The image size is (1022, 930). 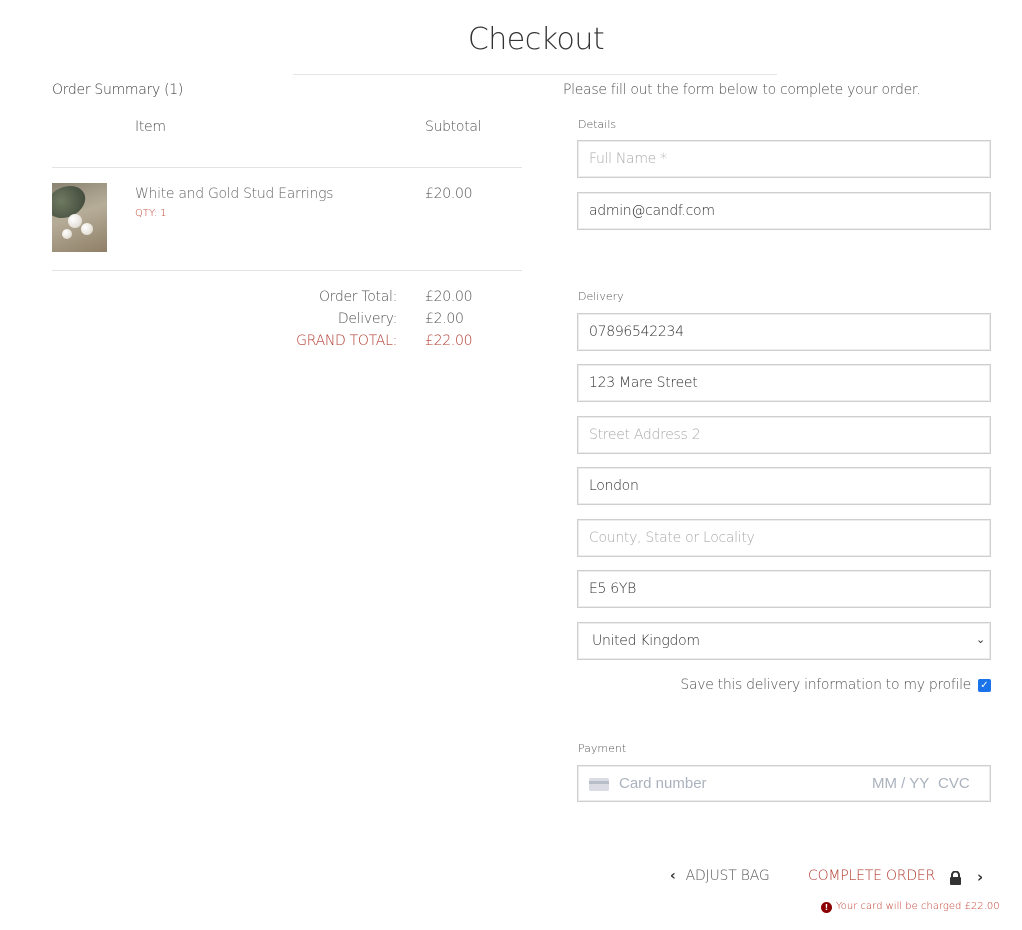 I want to click on country-select: United Kingdom, so click(x=784, y=641).